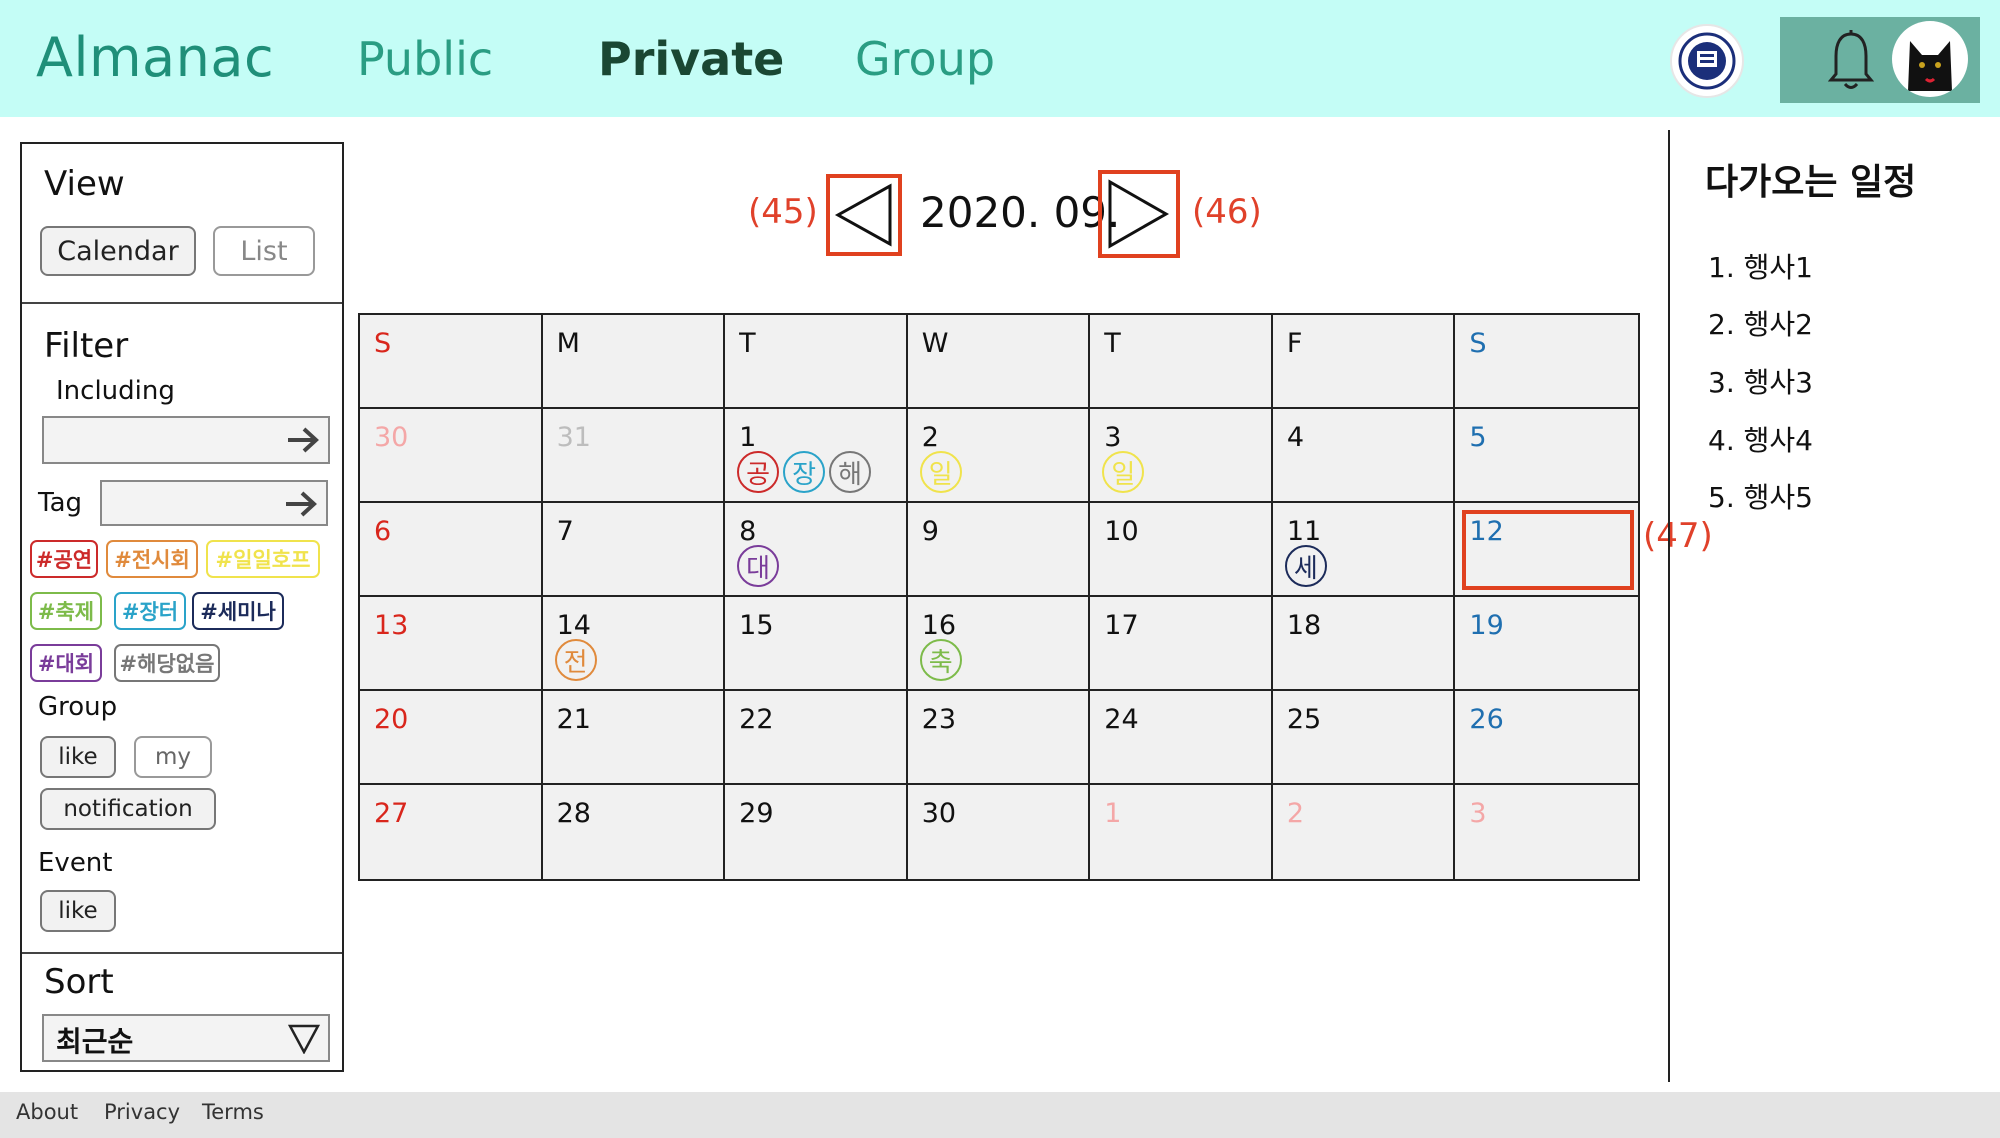 This screenshot has width=2000, height=1138. I want to click on day-cell: 10, so click(1181, 550).